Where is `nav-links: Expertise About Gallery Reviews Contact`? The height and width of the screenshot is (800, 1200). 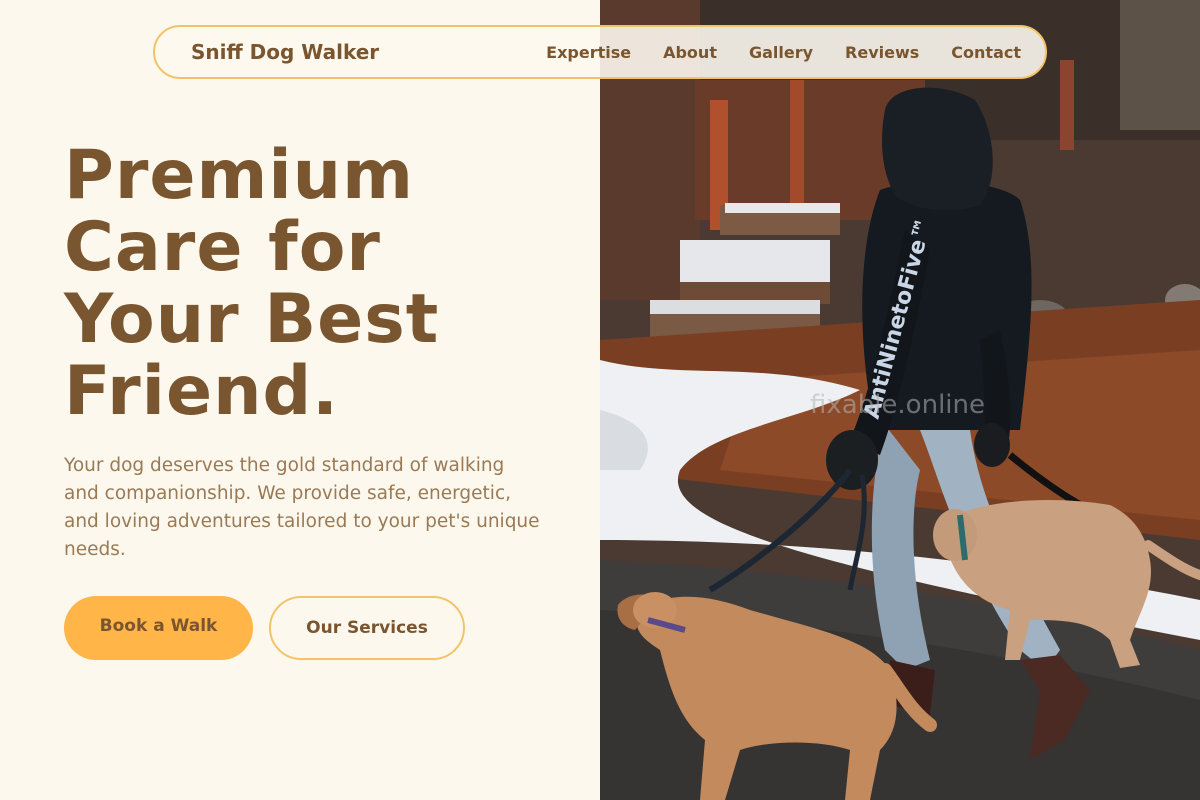
nav-links: Expertise About Gallery Reviews Contact is located at coordinates (767, 52).